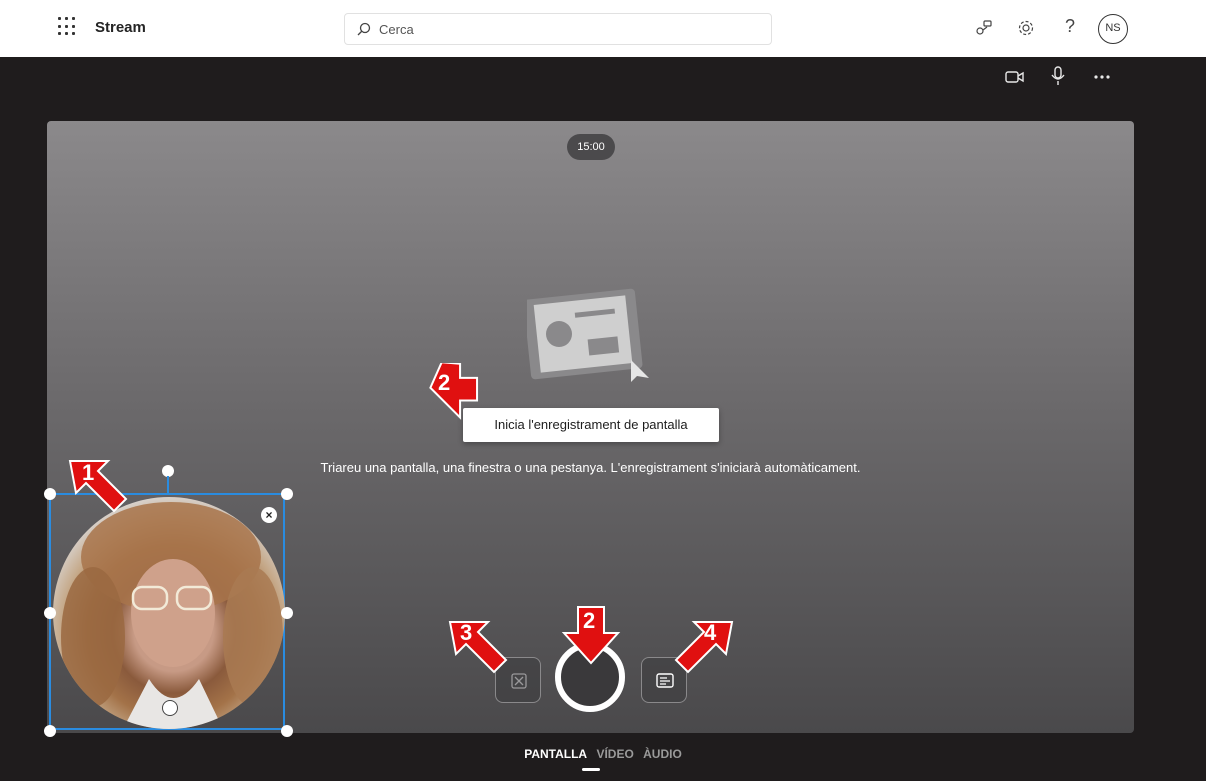 The width and height of the screenshot is (1206, 781). Describe the element at coordinates (555, 754) in the screenshot. I see `tab-pantalla: PANTALLA` at that location.